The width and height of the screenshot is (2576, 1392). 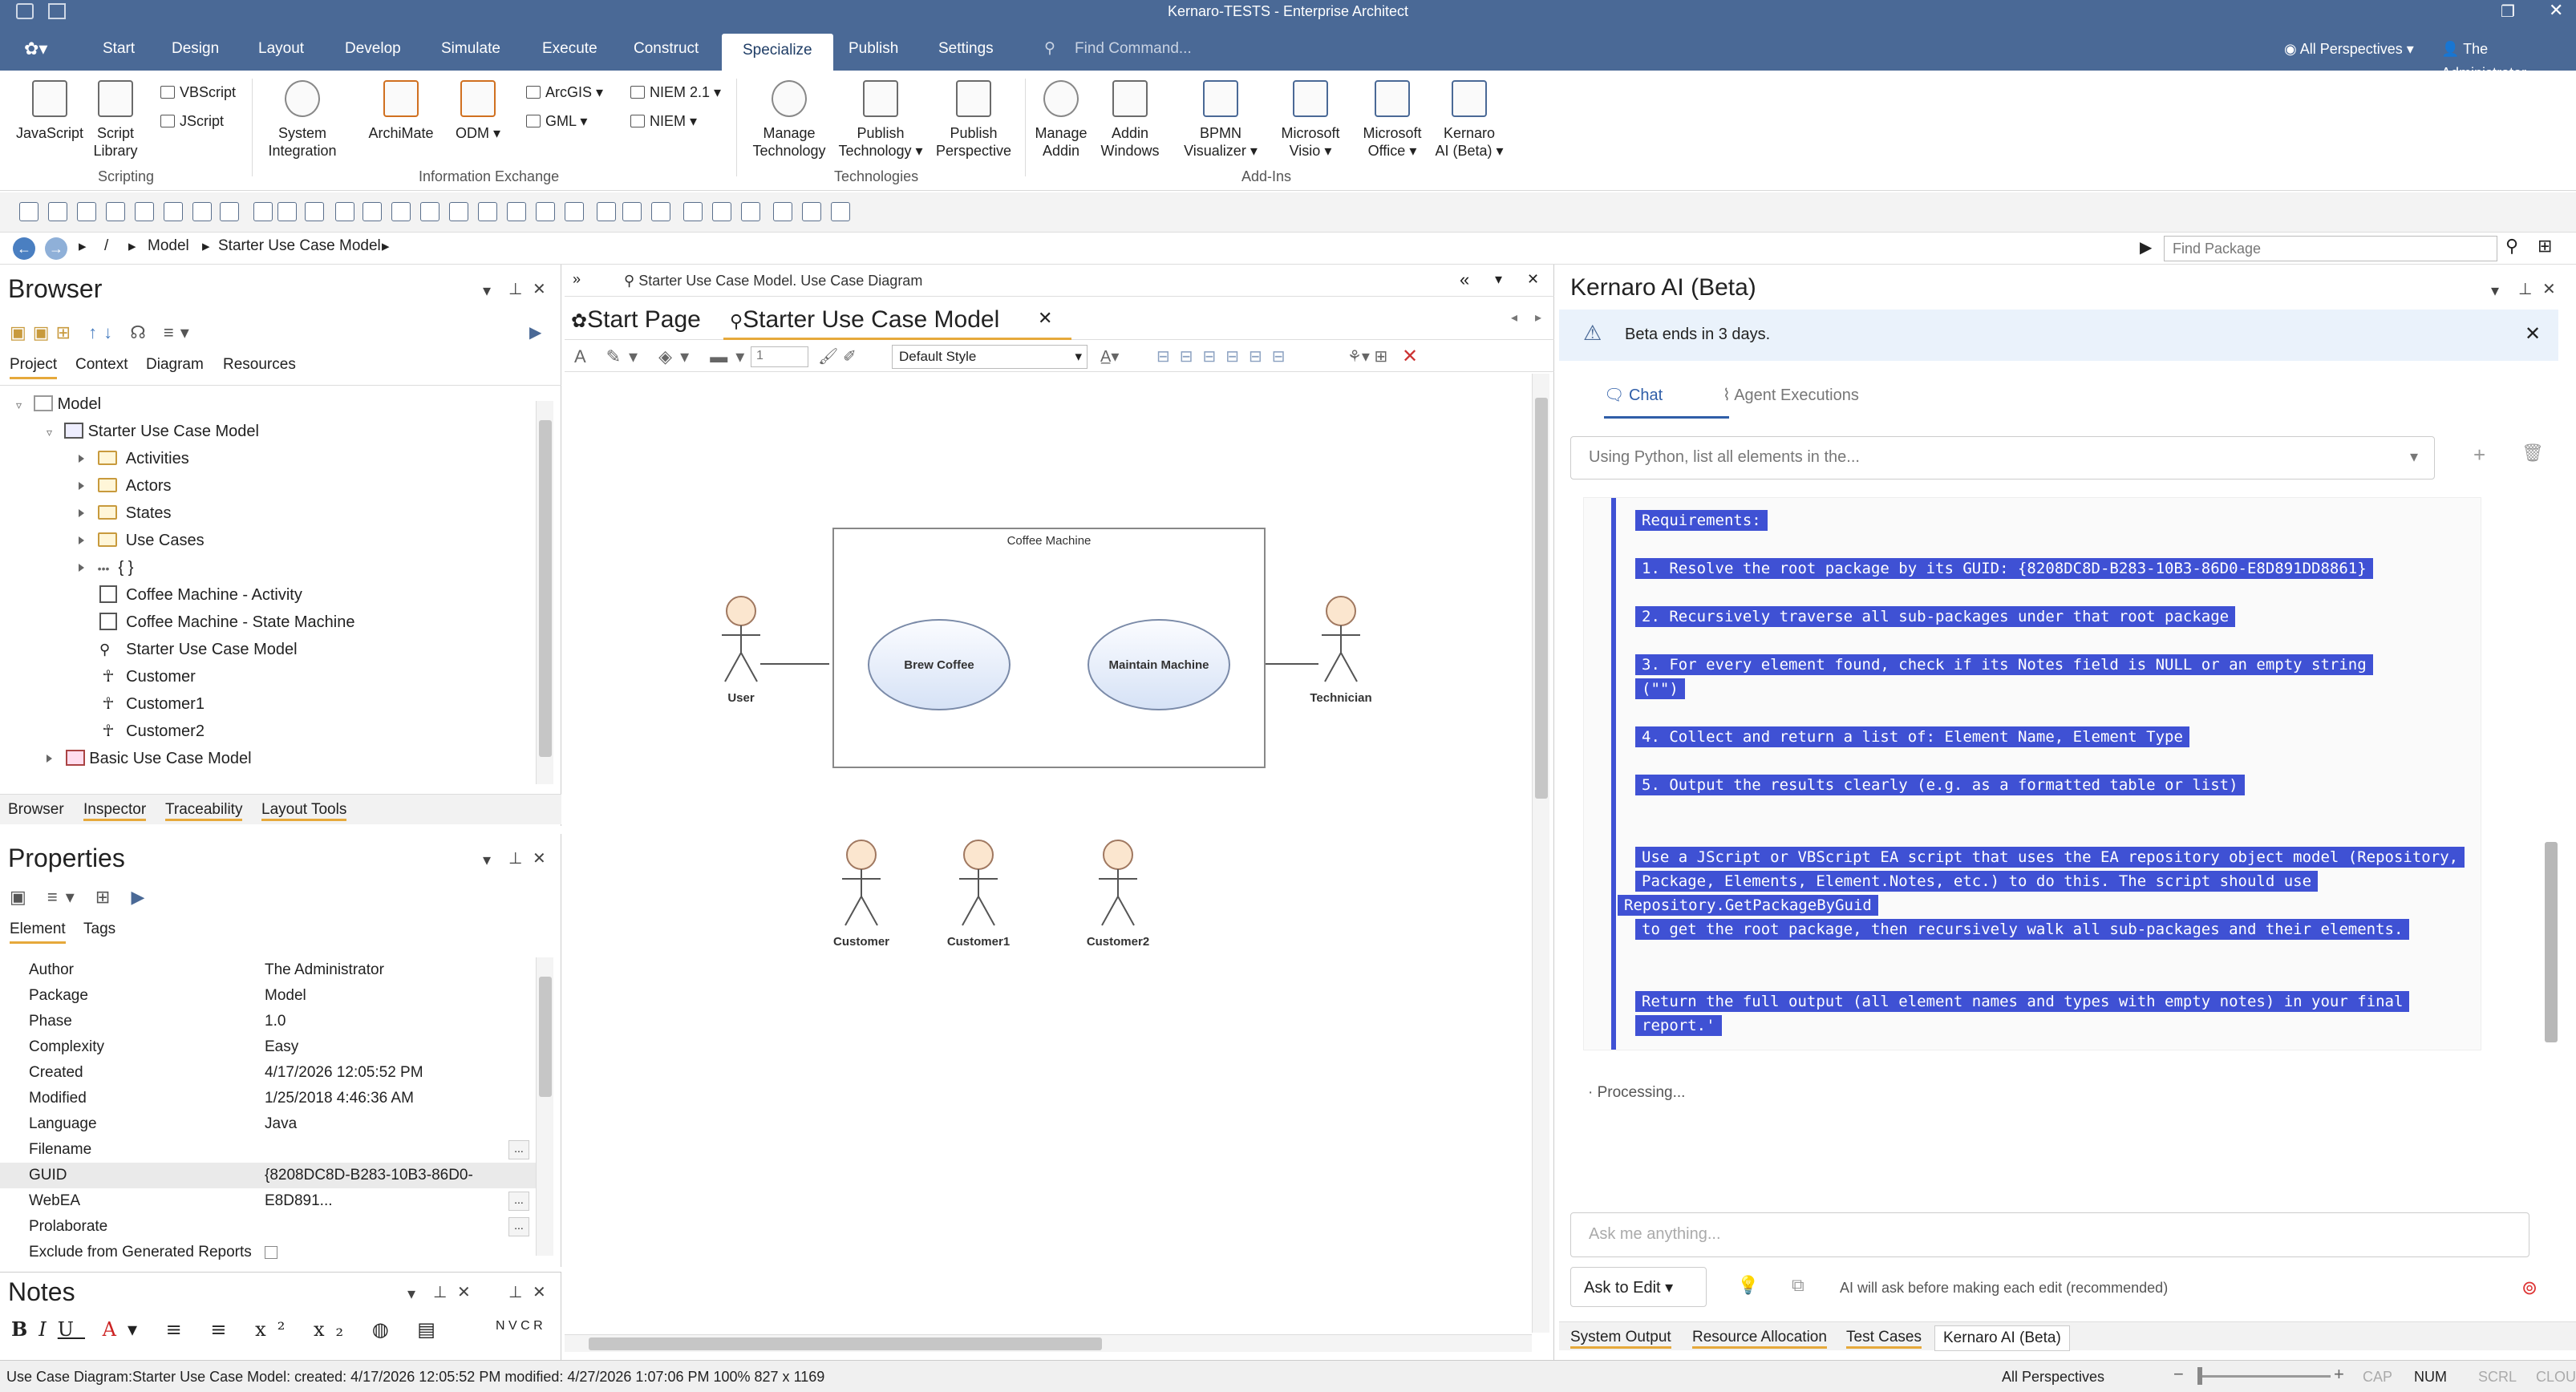 I want to click on property-value: 4/17/2026 12:05:52 PM, so click(x=344, y=1073).